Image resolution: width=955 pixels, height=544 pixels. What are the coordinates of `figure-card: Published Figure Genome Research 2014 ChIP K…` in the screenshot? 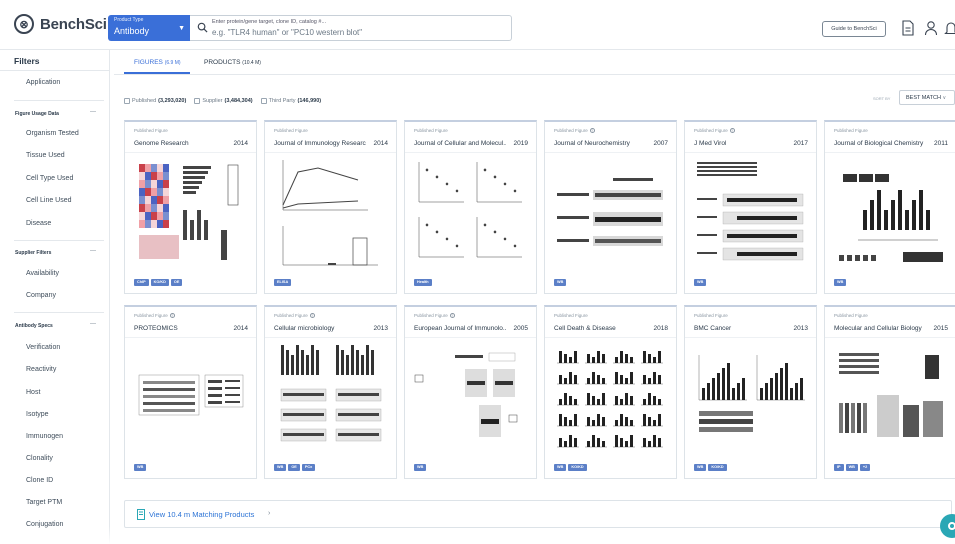 It's located at (190, 207).